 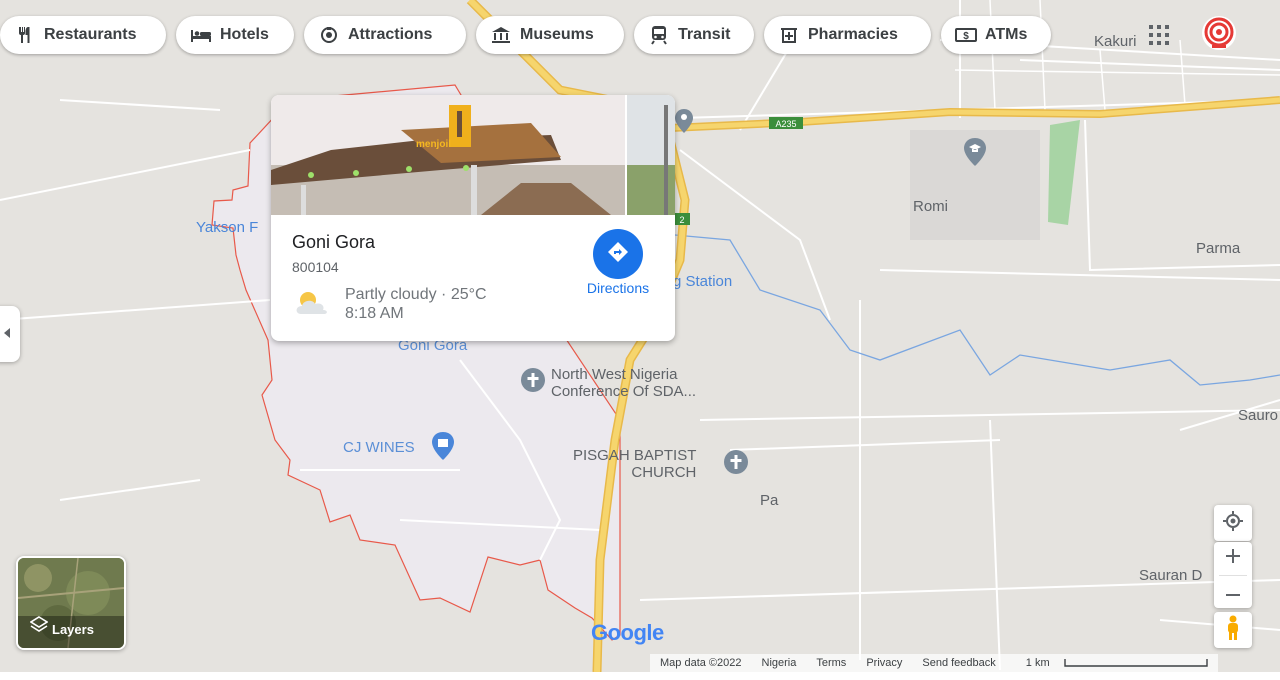 What do you see at coordinates (71, 603) in the screenshot?
I see `layers-button: Layers` at bounding box center [71, 603].